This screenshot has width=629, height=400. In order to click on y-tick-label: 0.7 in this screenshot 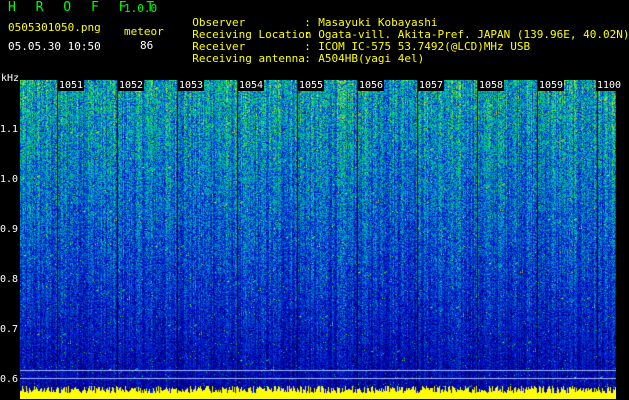, I will do `click(9, 329)`.